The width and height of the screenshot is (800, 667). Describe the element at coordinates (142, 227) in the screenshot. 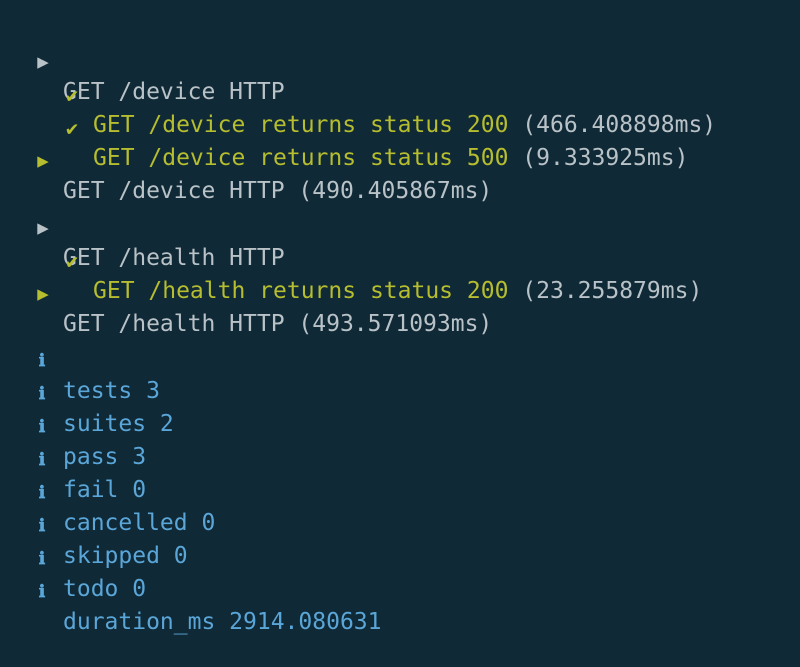

I see `suite-start-line: ▶ GET /health HTTP` at that location.